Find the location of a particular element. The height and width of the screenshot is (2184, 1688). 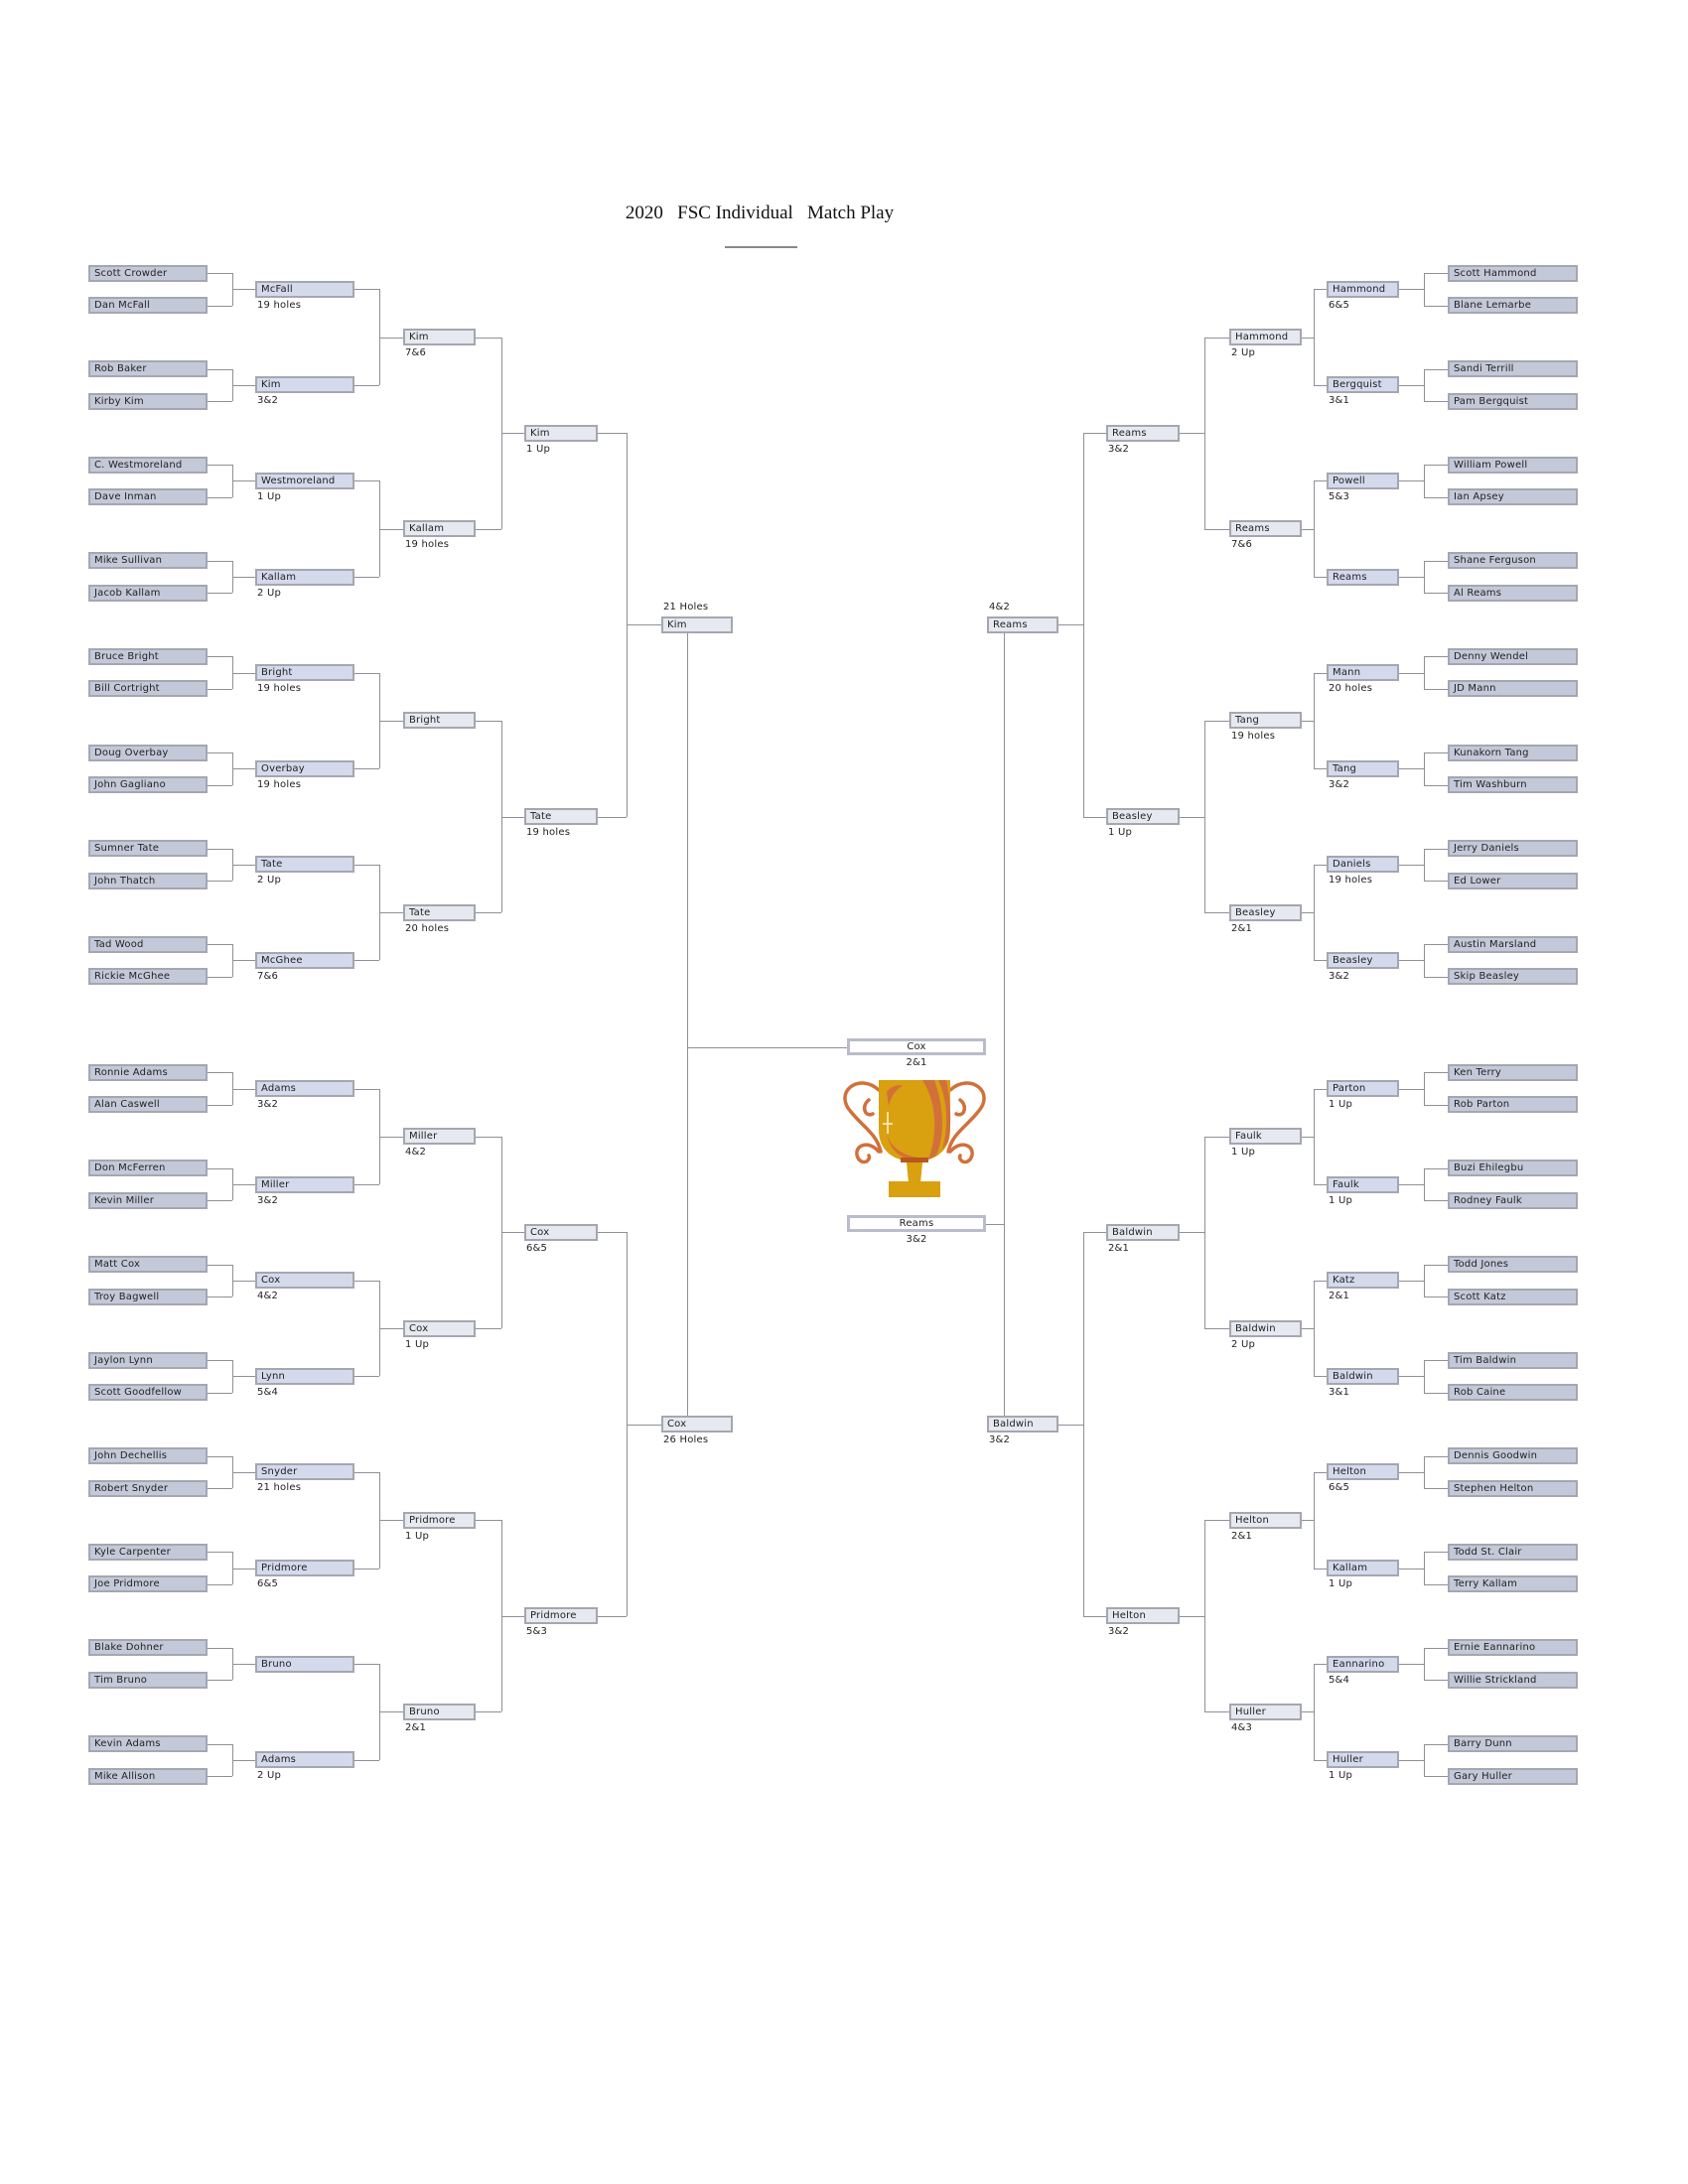

player-slot: Rob Caine is located at coordinates (1513, 1393).